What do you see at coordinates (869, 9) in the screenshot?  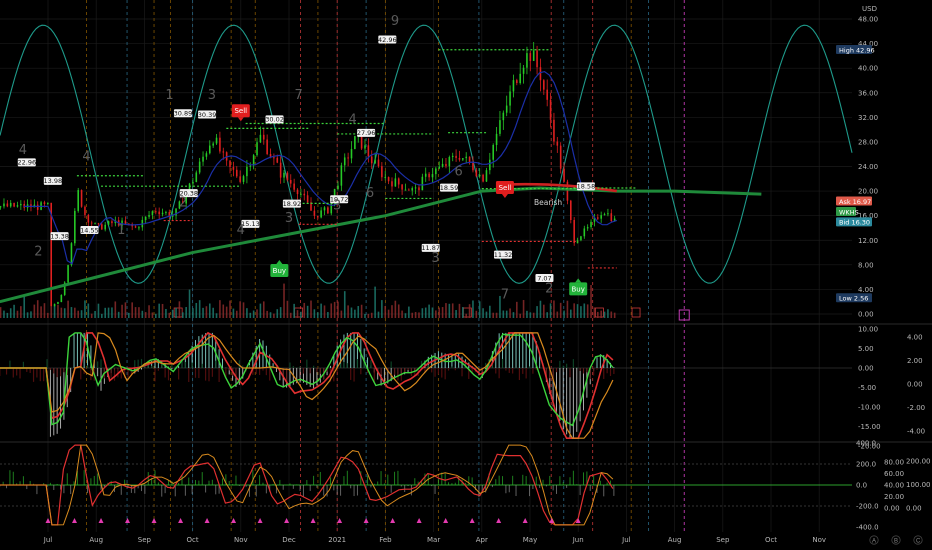 I see `currency-label: USD` at bounding box center [869, 9].